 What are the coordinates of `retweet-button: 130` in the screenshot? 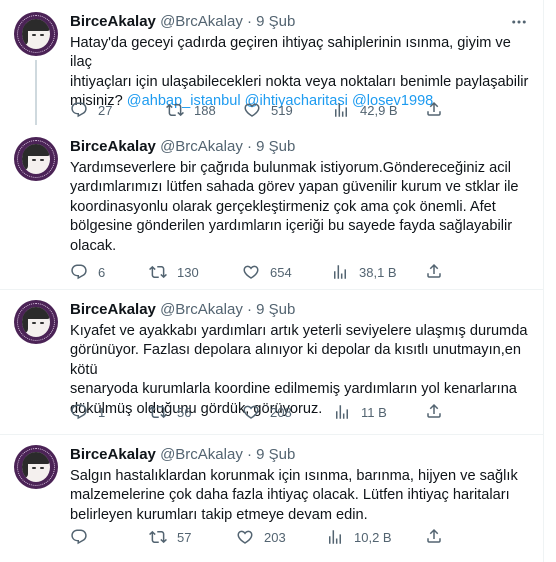 It's located at (174, 272).